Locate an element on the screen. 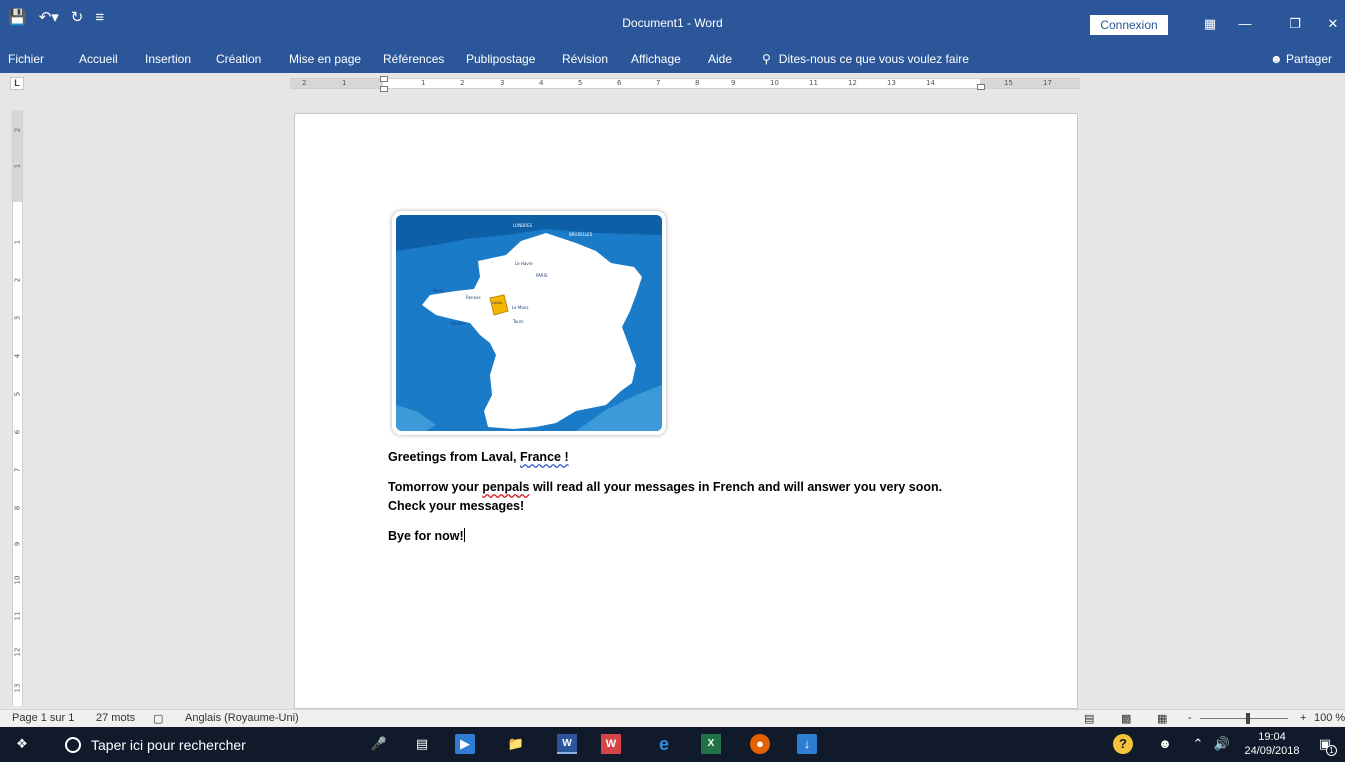 Image resolution: width=1345 pixels, height=762 pixels. tab-revision: Révision is located at coordinates (585, 59).